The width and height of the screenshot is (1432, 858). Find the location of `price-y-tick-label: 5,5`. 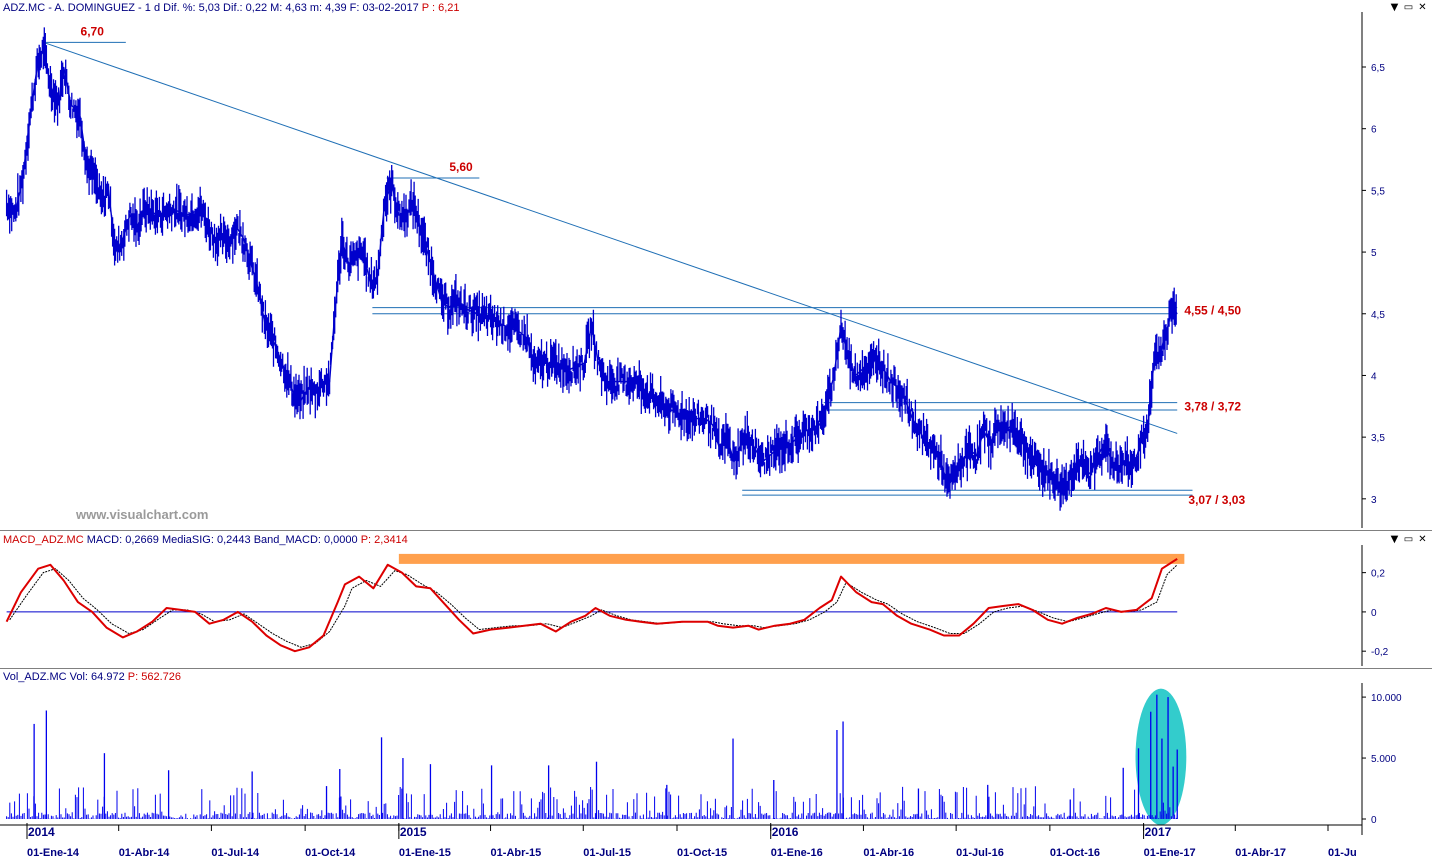

price-y-tick-label: 5,5 is located at coordinates (1378, 191).